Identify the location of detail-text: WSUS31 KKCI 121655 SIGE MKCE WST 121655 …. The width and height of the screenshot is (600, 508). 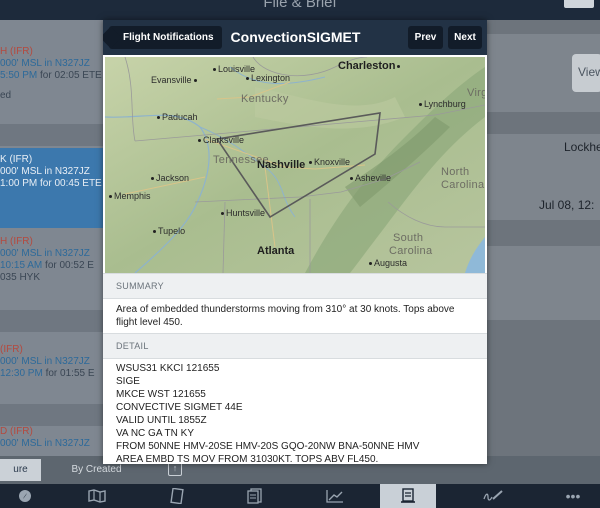
(268, 413).